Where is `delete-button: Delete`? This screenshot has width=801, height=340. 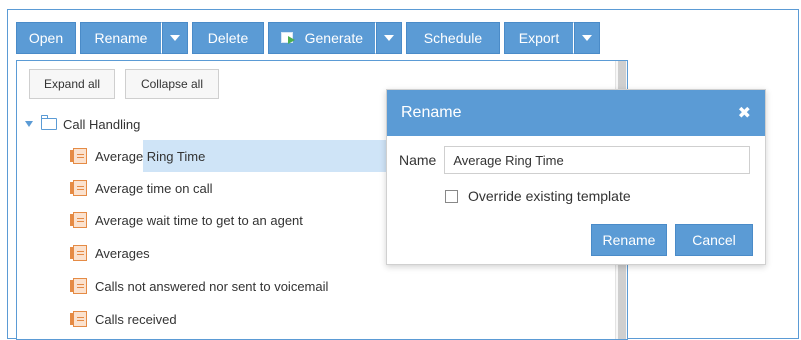 delete-button: Delete is located at coordinates (228, 38).